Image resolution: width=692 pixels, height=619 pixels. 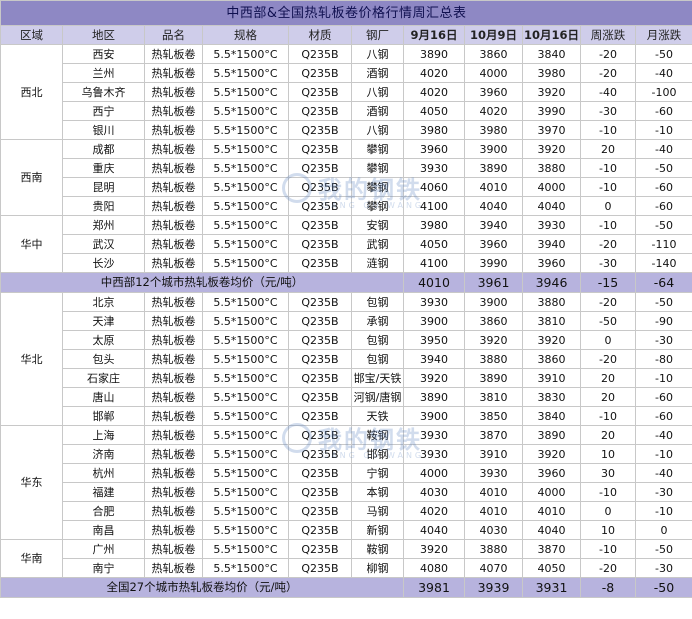 I want to click on city-cell: 长沙, so click(x=103, y=263).